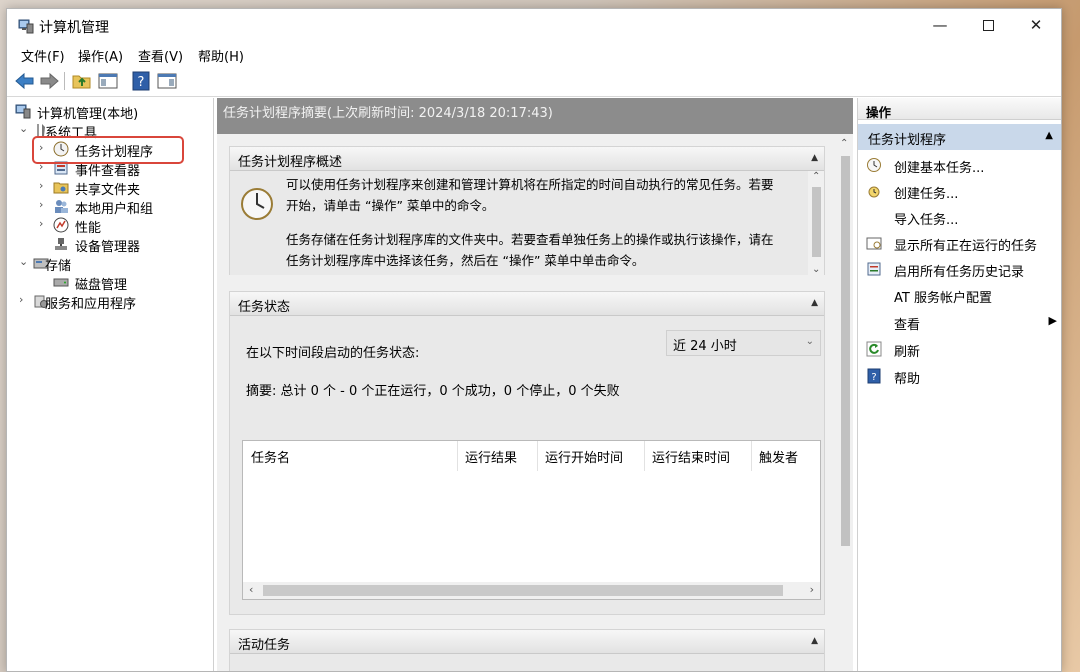  Describe the element at coordinates (527, 304) in the screenshot. I see `task-status-section-header: 任务状态 ▲` at that location.